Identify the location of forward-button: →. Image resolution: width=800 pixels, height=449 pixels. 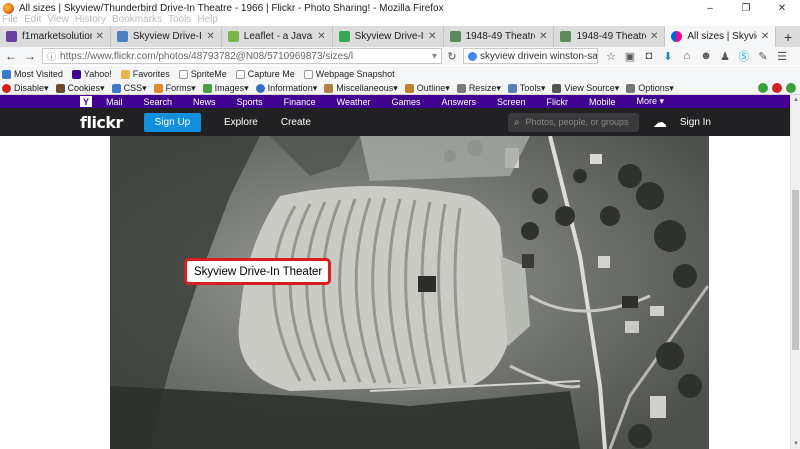
(30, 56).